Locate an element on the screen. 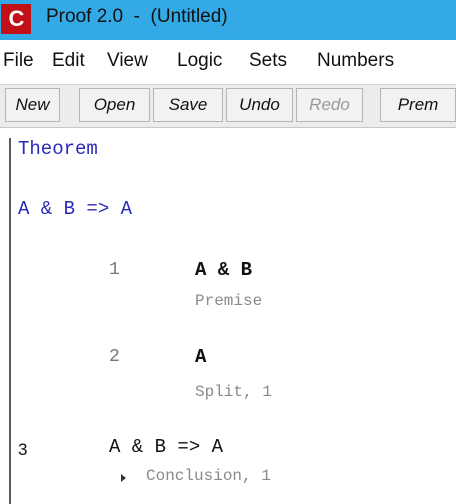 This screenshot has height=504, width=456. triangle-right-icon is located at coordinates (123, 478).